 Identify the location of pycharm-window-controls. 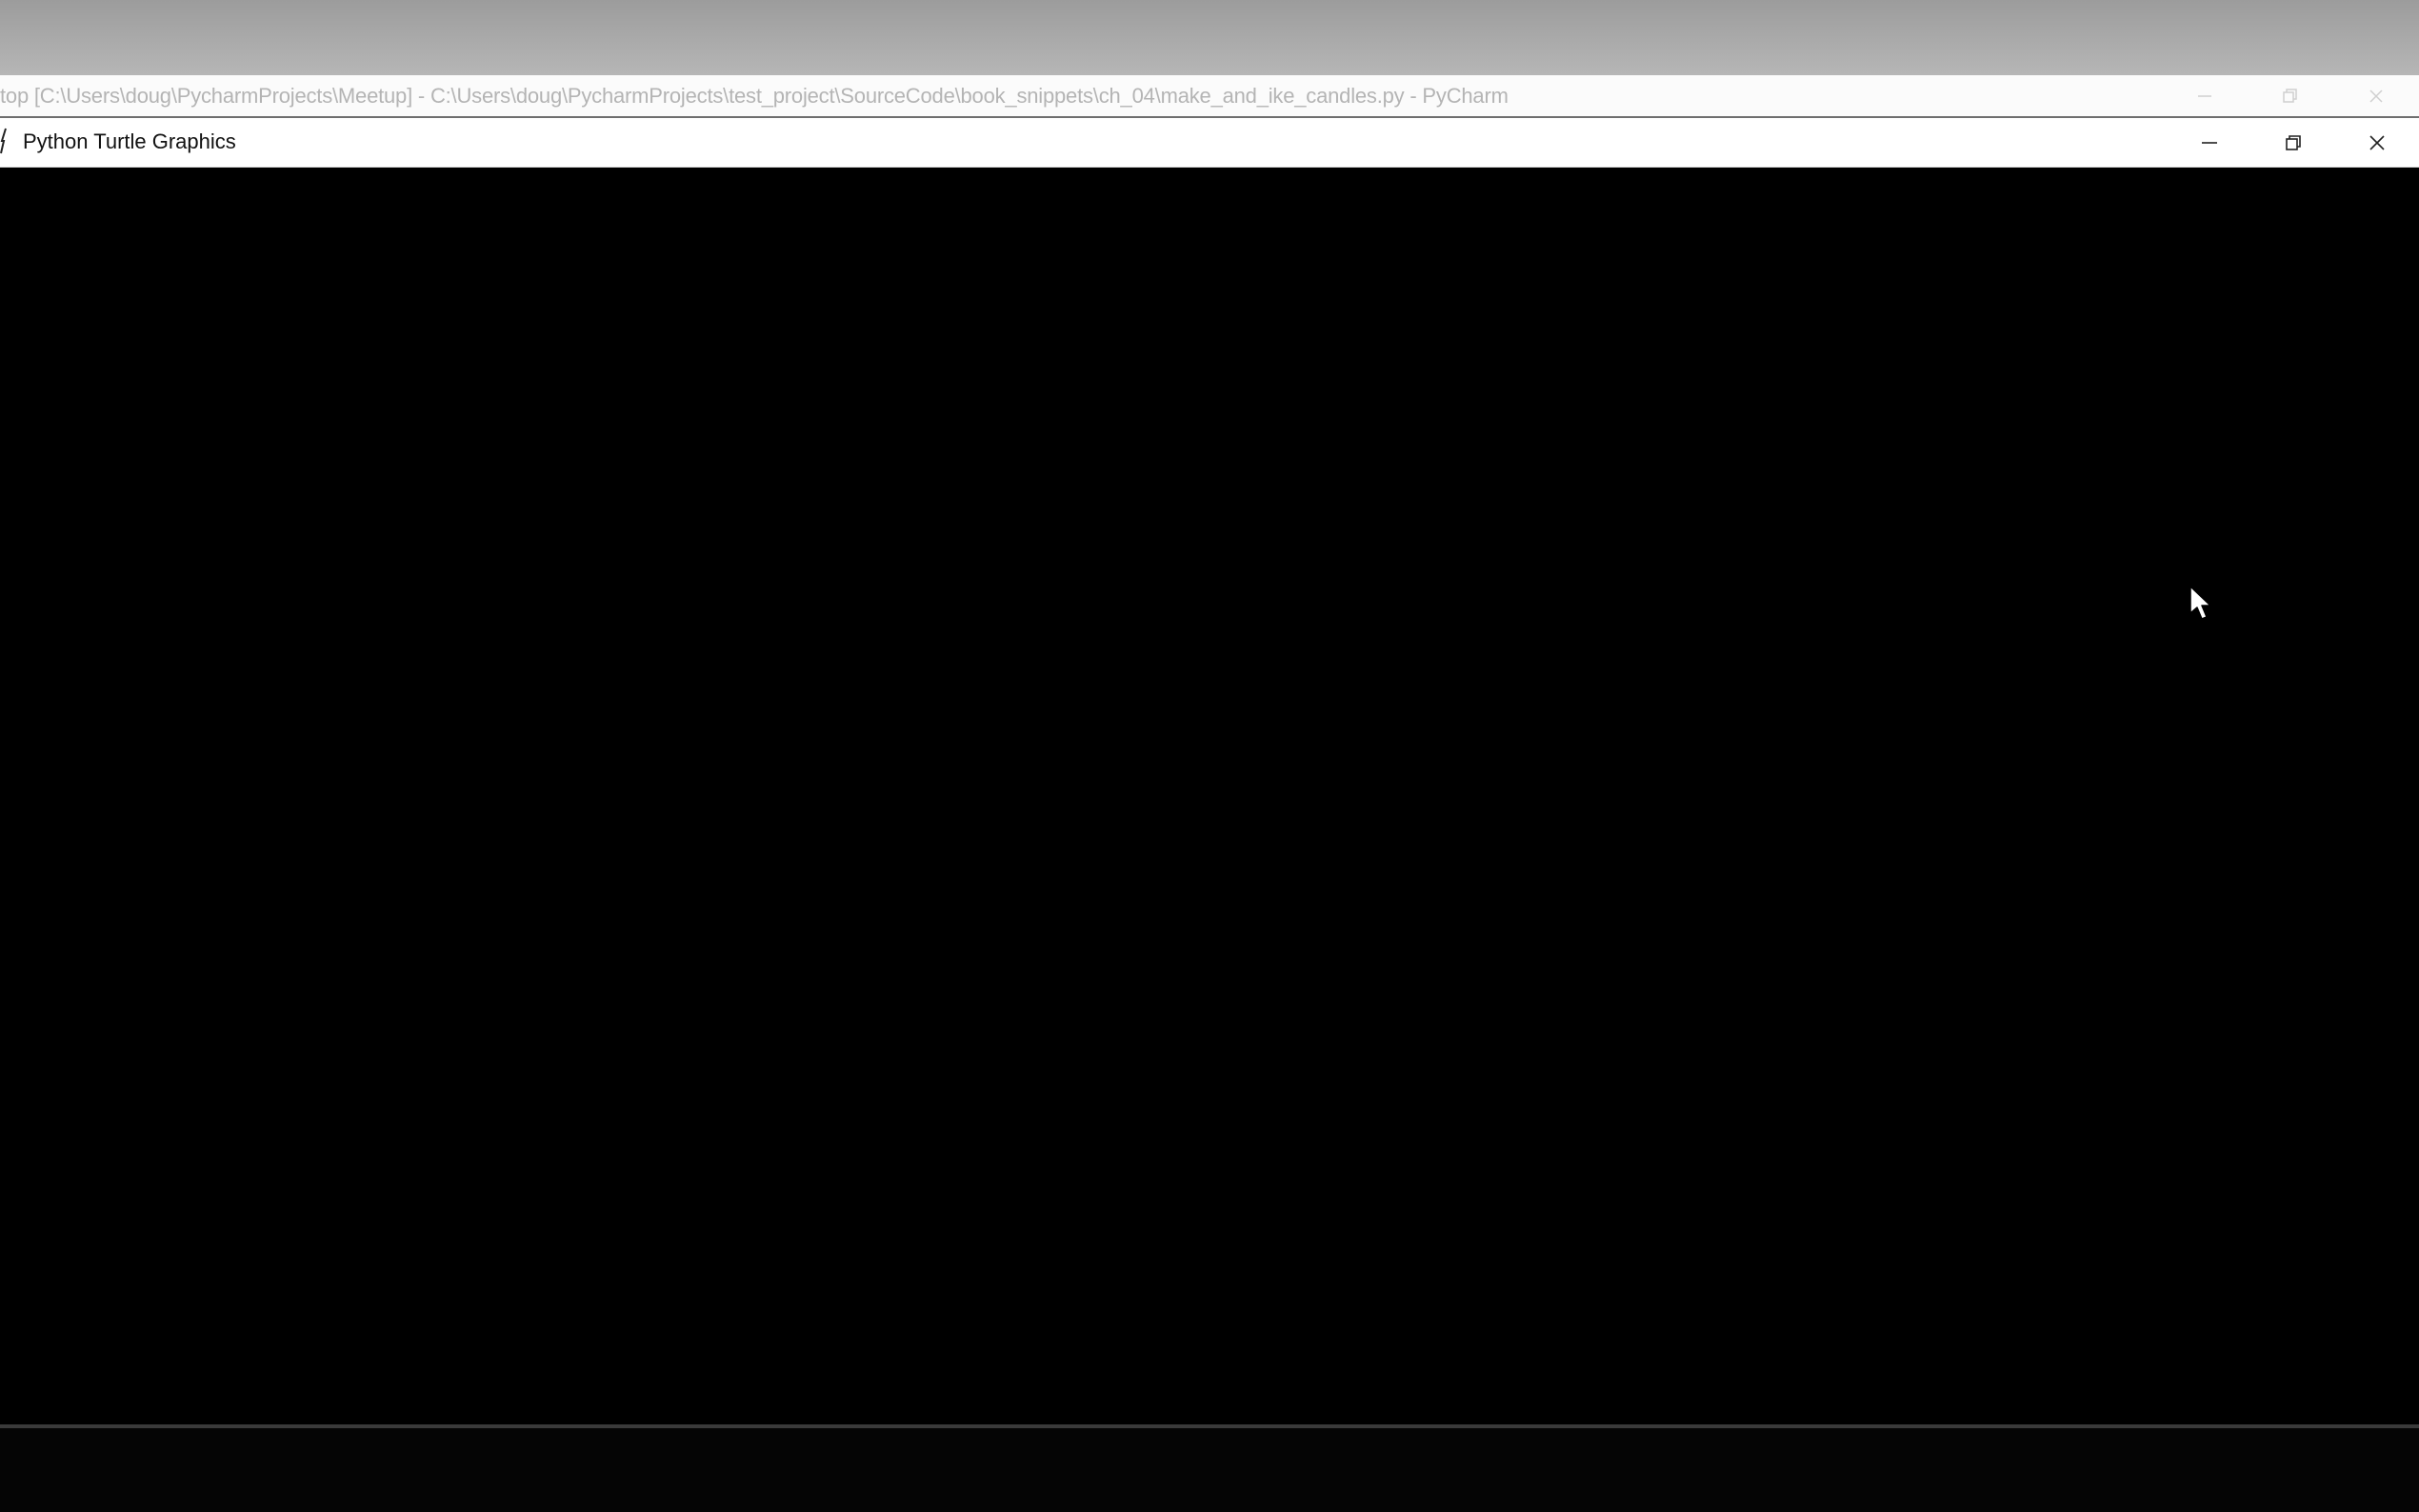
(2290, 95).